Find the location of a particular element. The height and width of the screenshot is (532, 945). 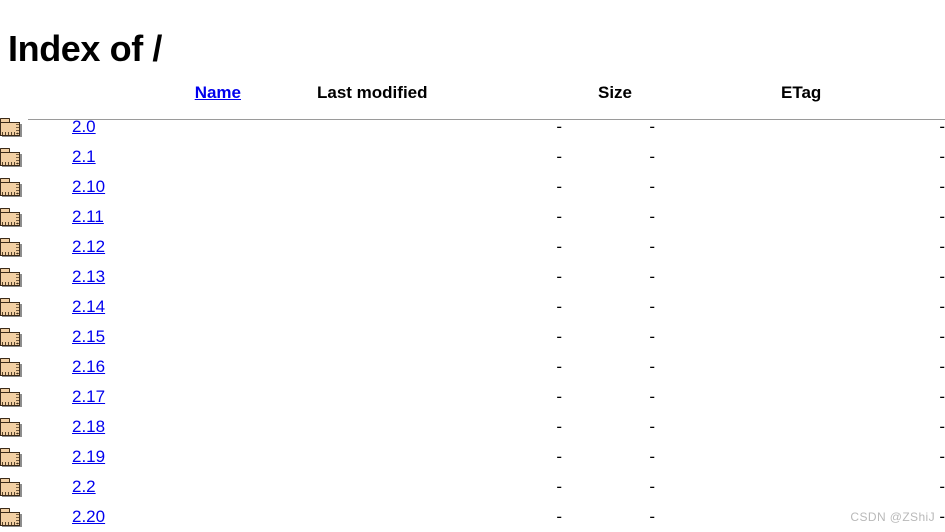

table-row: 2.15 - - - is located at coordinates (472, 337).